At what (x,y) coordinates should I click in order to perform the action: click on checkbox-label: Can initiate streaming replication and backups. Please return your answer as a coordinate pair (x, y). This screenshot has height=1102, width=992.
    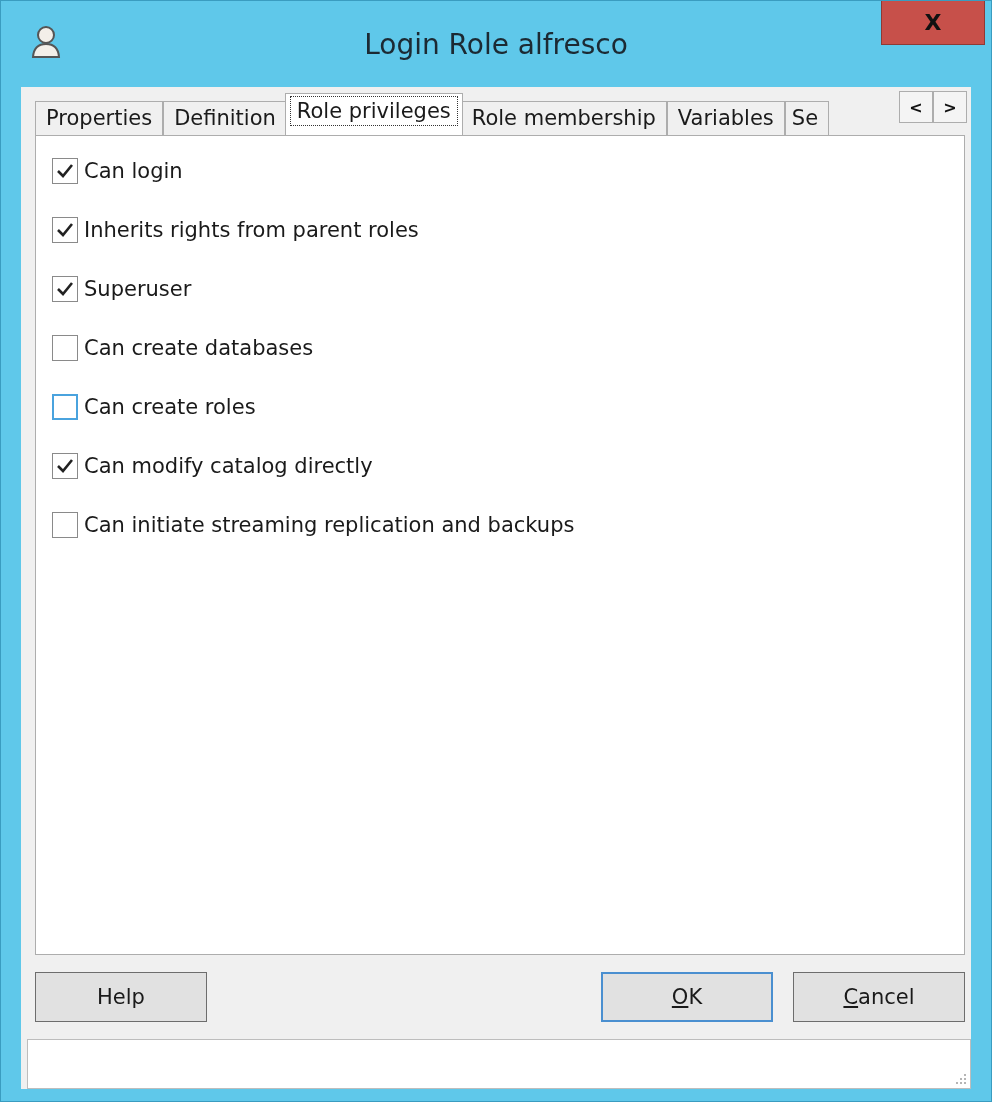
    Looking at the image, I should click on (329, 525).